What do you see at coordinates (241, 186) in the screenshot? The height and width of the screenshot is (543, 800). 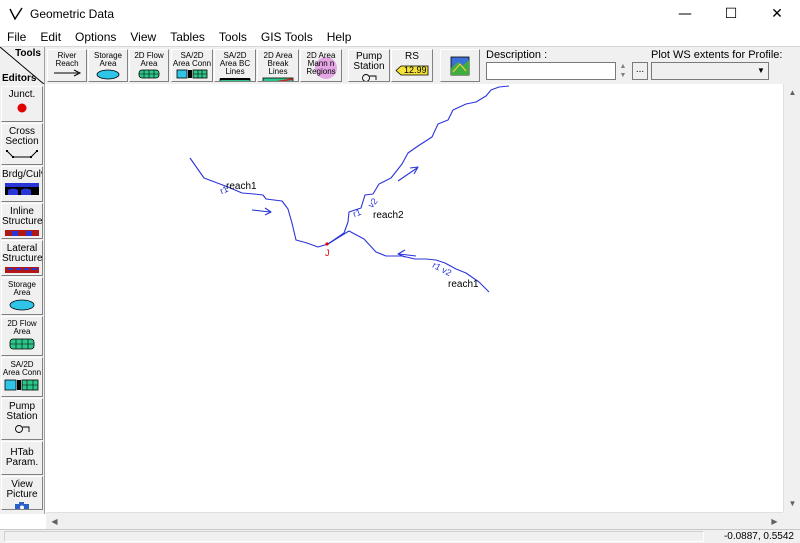 I see `reach-label-reach1-upper: reach1` at bounding box center [241, 186].